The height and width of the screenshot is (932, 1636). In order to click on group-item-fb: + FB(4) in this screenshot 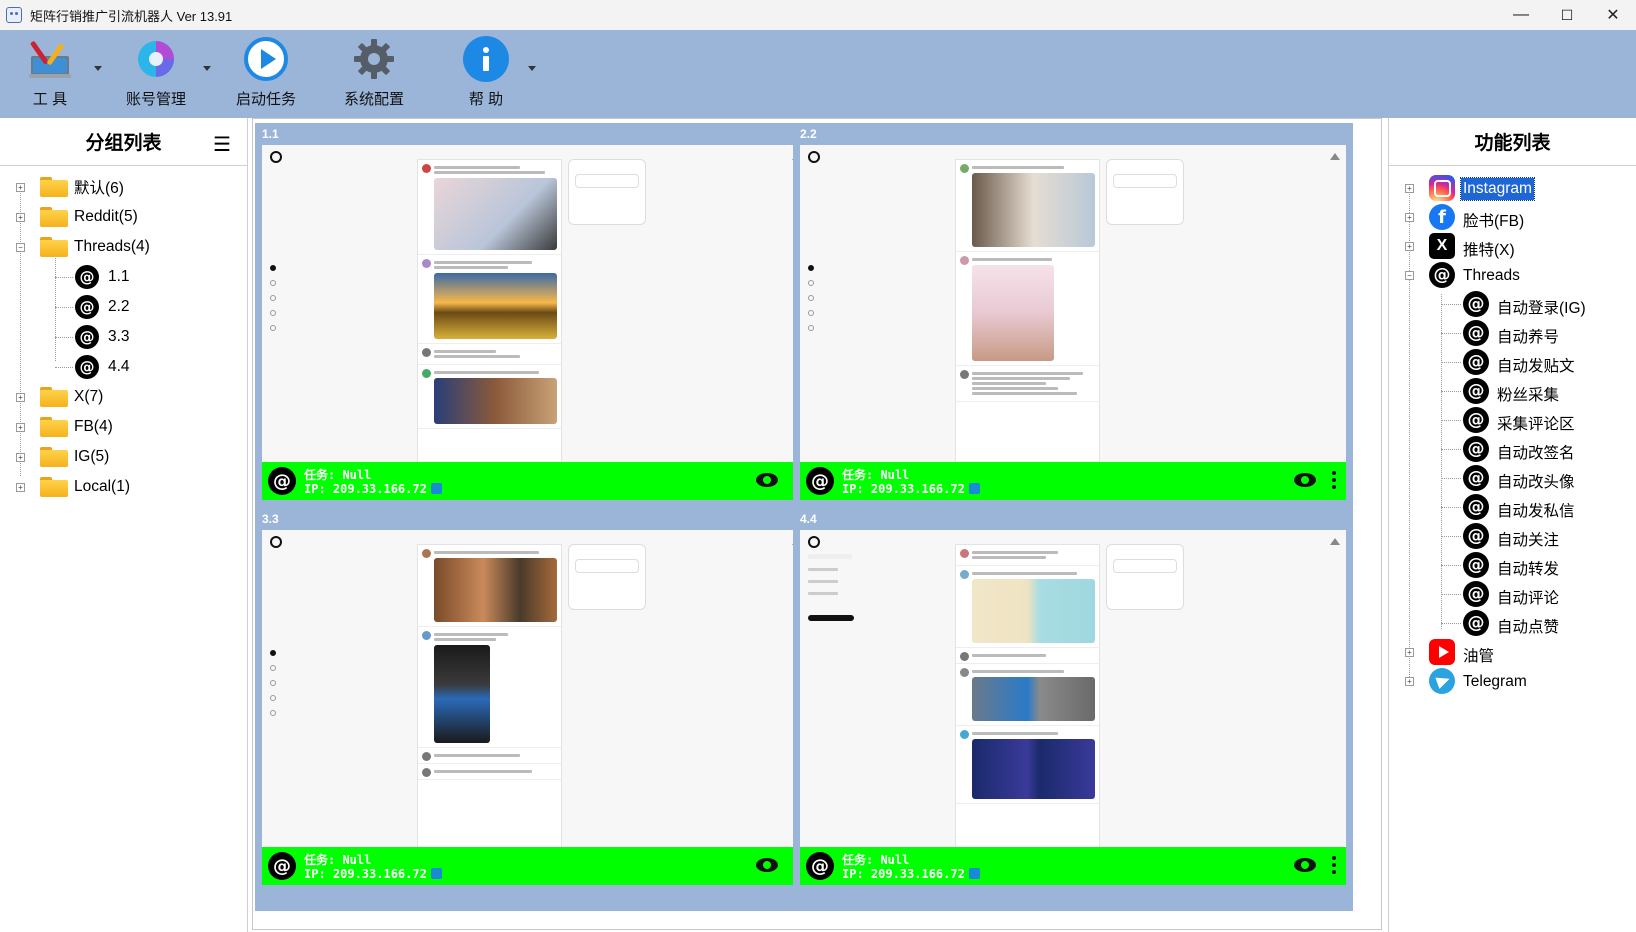, I will do `click(123, 427)`.